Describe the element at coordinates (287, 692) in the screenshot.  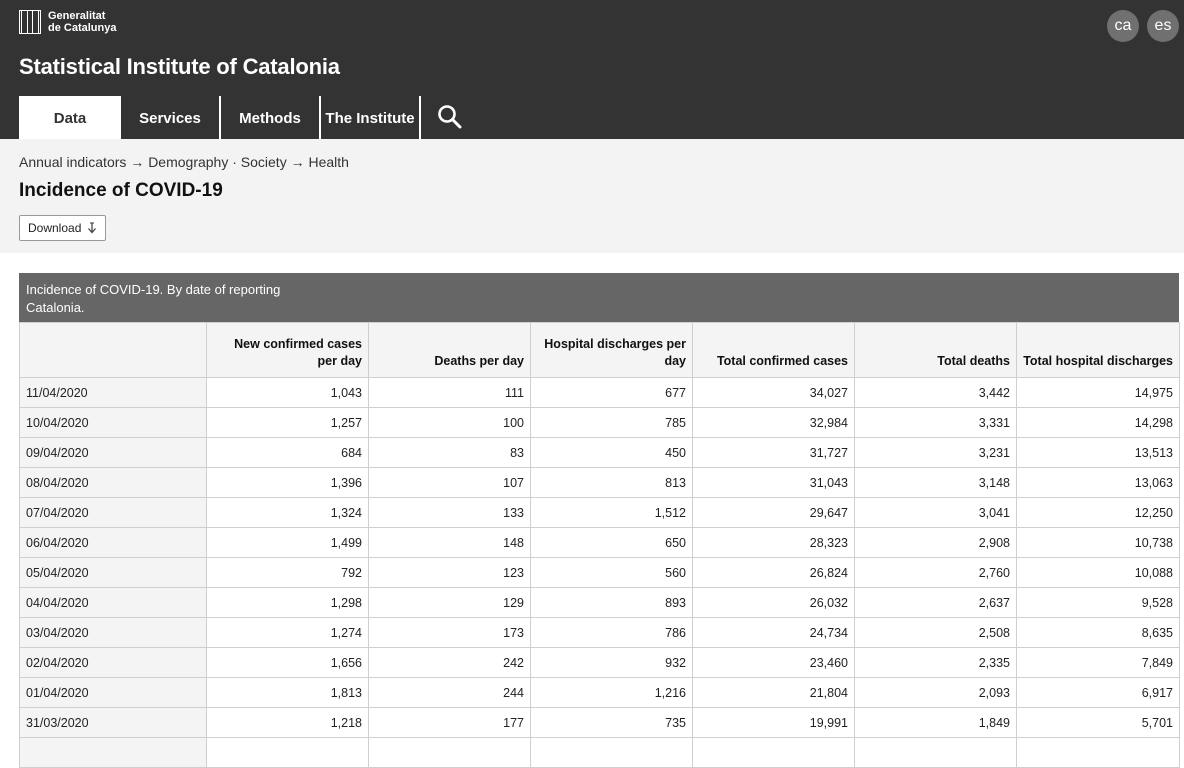
I see `table-cell: 1,813` at that location.